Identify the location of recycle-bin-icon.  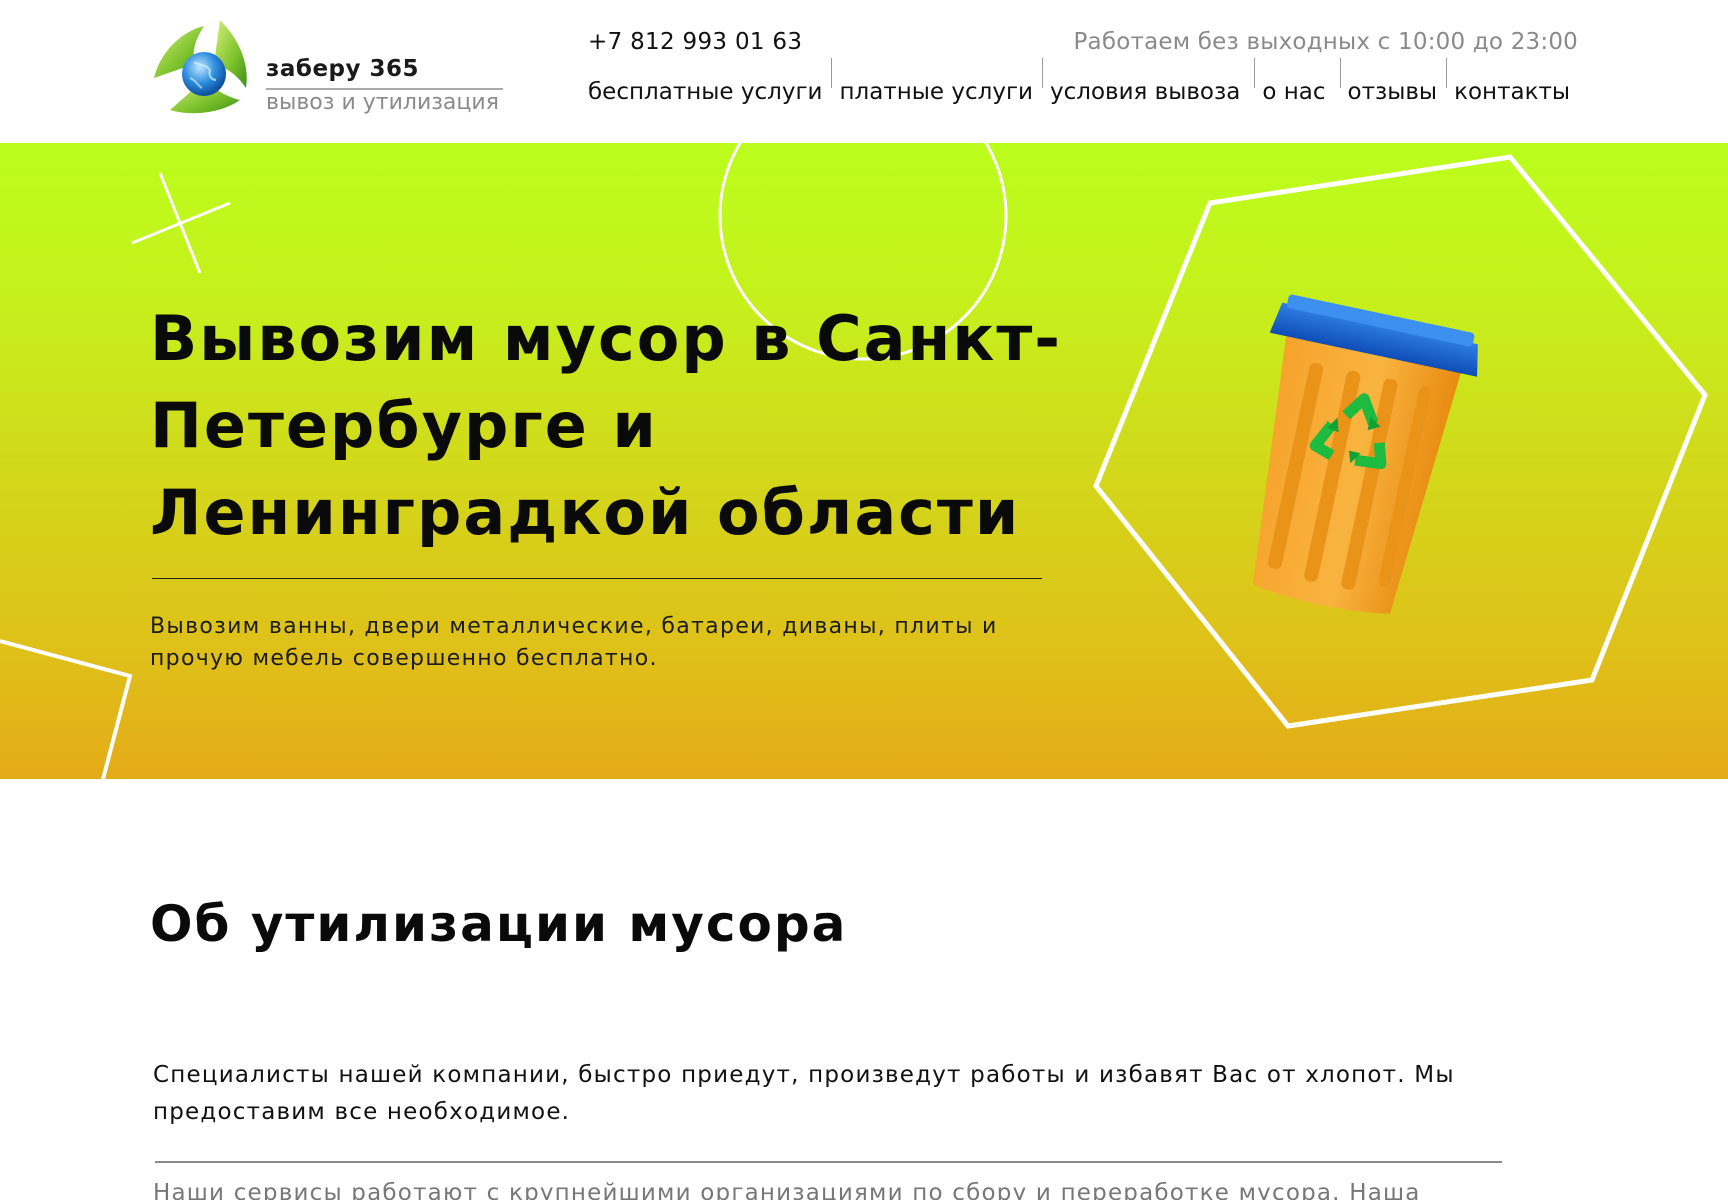
(1365, 454).